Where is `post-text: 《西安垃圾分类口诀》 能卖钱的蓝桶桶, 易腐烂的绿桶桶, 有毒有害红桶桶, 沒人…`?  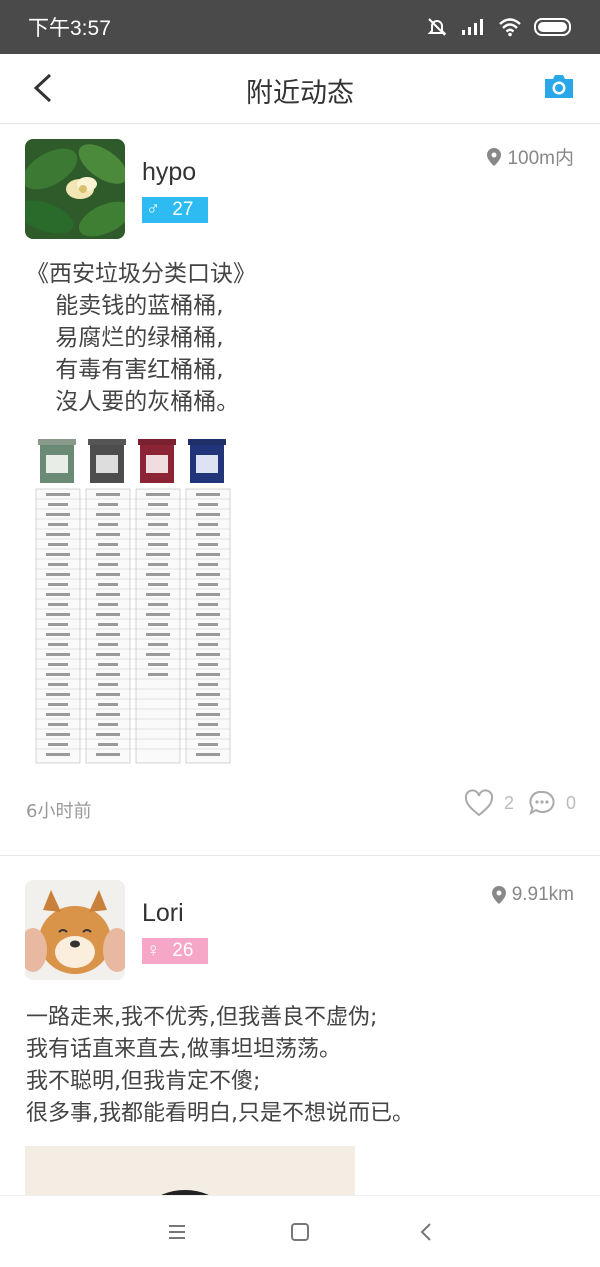 post-text: 《西安垃圾分类口诀》 能卖钱的蓝桶桶, 易腐烂的绿桶桶, 有毒有害红桶桶, 沒人… is located at coordinates (141, 338).